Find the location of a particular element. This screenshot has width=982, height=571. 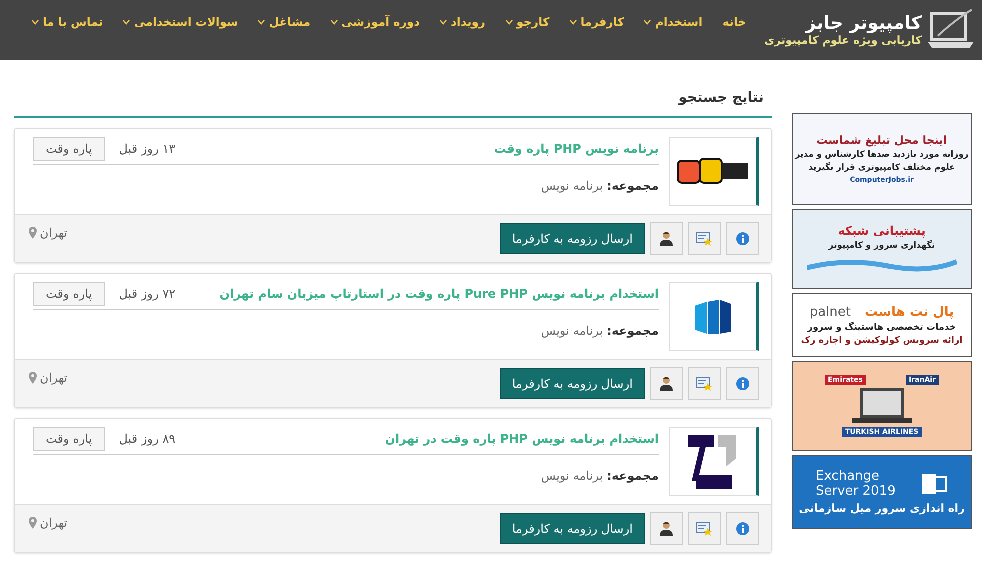

ad-text: ارائه سرویس کولوکیشن و اجاره رک is located at coordinates (882, 341).